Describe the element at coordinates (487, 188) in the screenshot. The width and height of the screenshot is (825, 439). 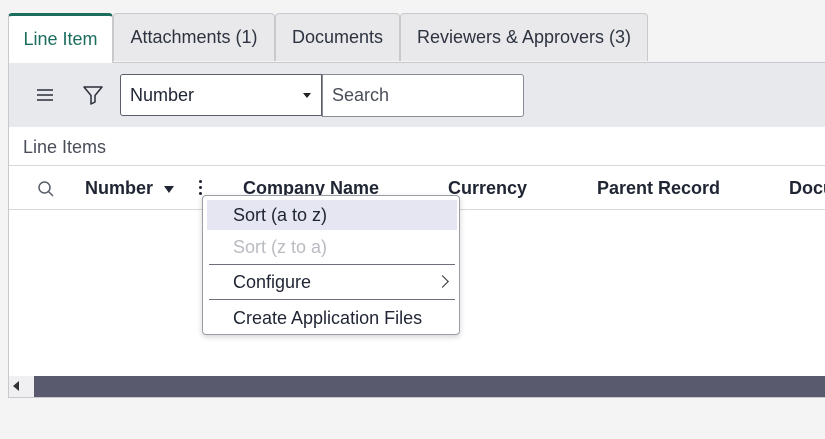
I see `column-header-currency: Currency` at that location.